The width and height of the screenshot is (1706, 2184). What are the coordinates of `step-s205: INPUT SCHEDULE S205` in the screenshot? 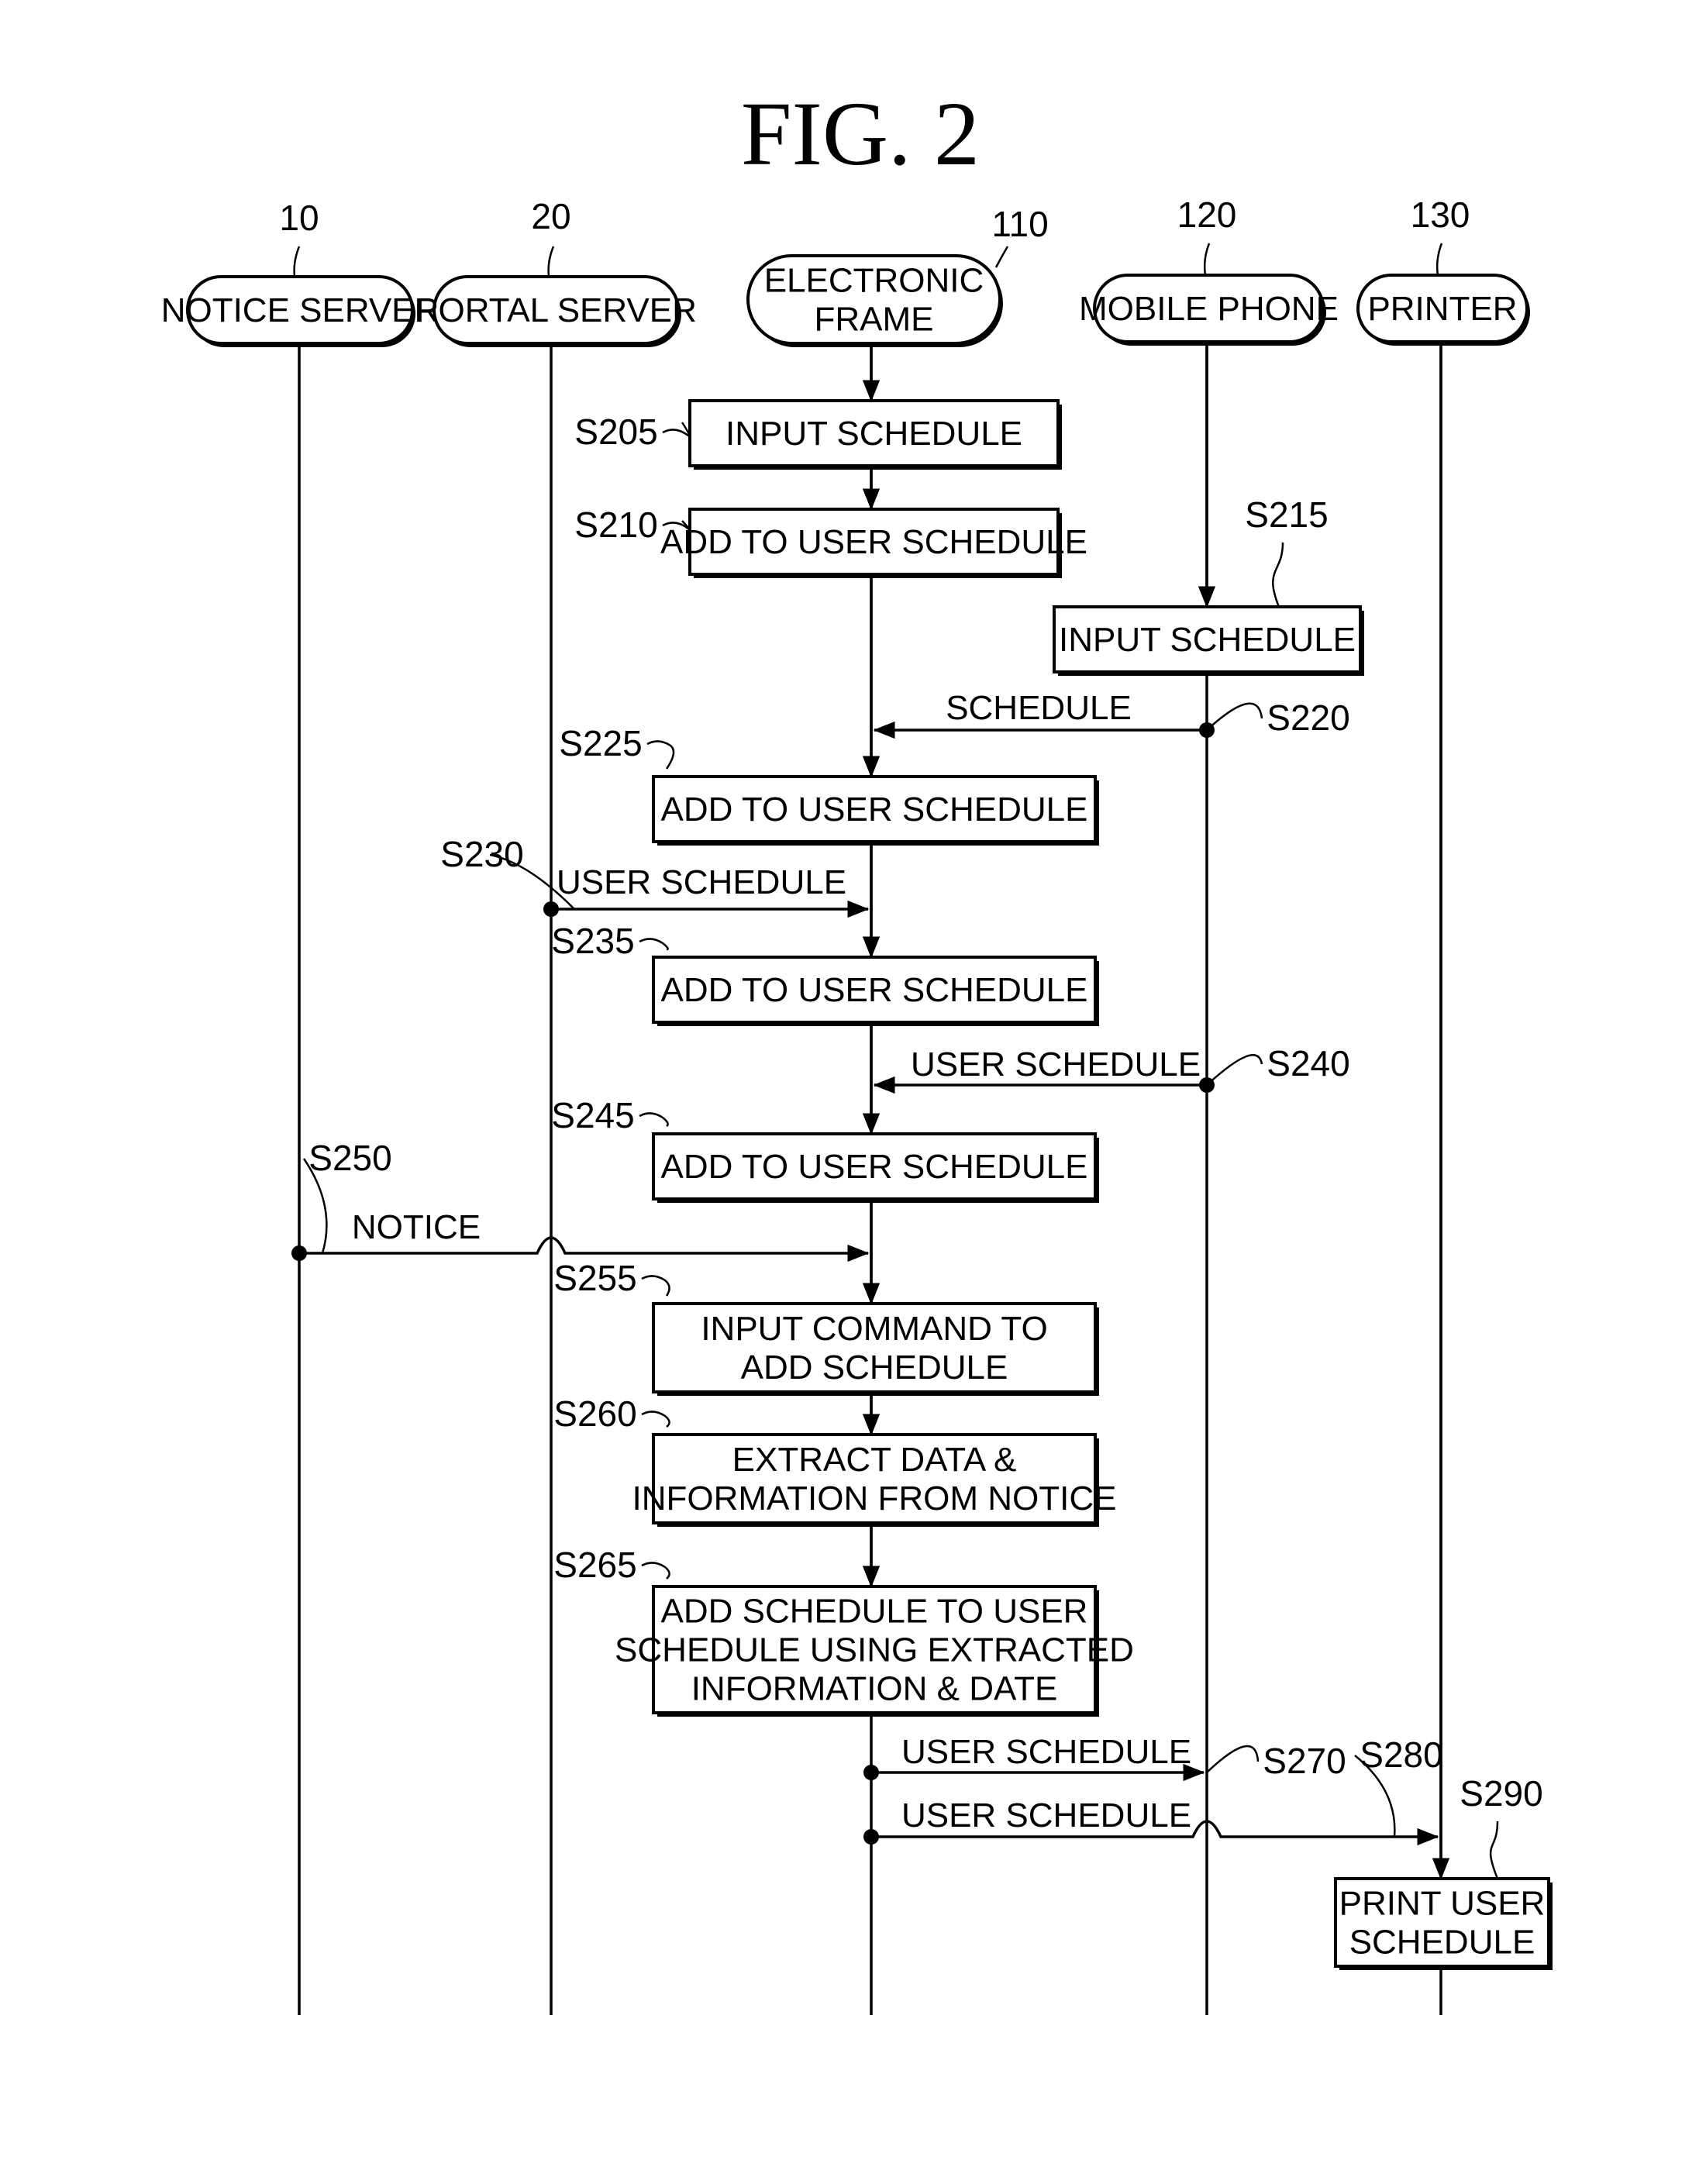 It's located at (818, 435).